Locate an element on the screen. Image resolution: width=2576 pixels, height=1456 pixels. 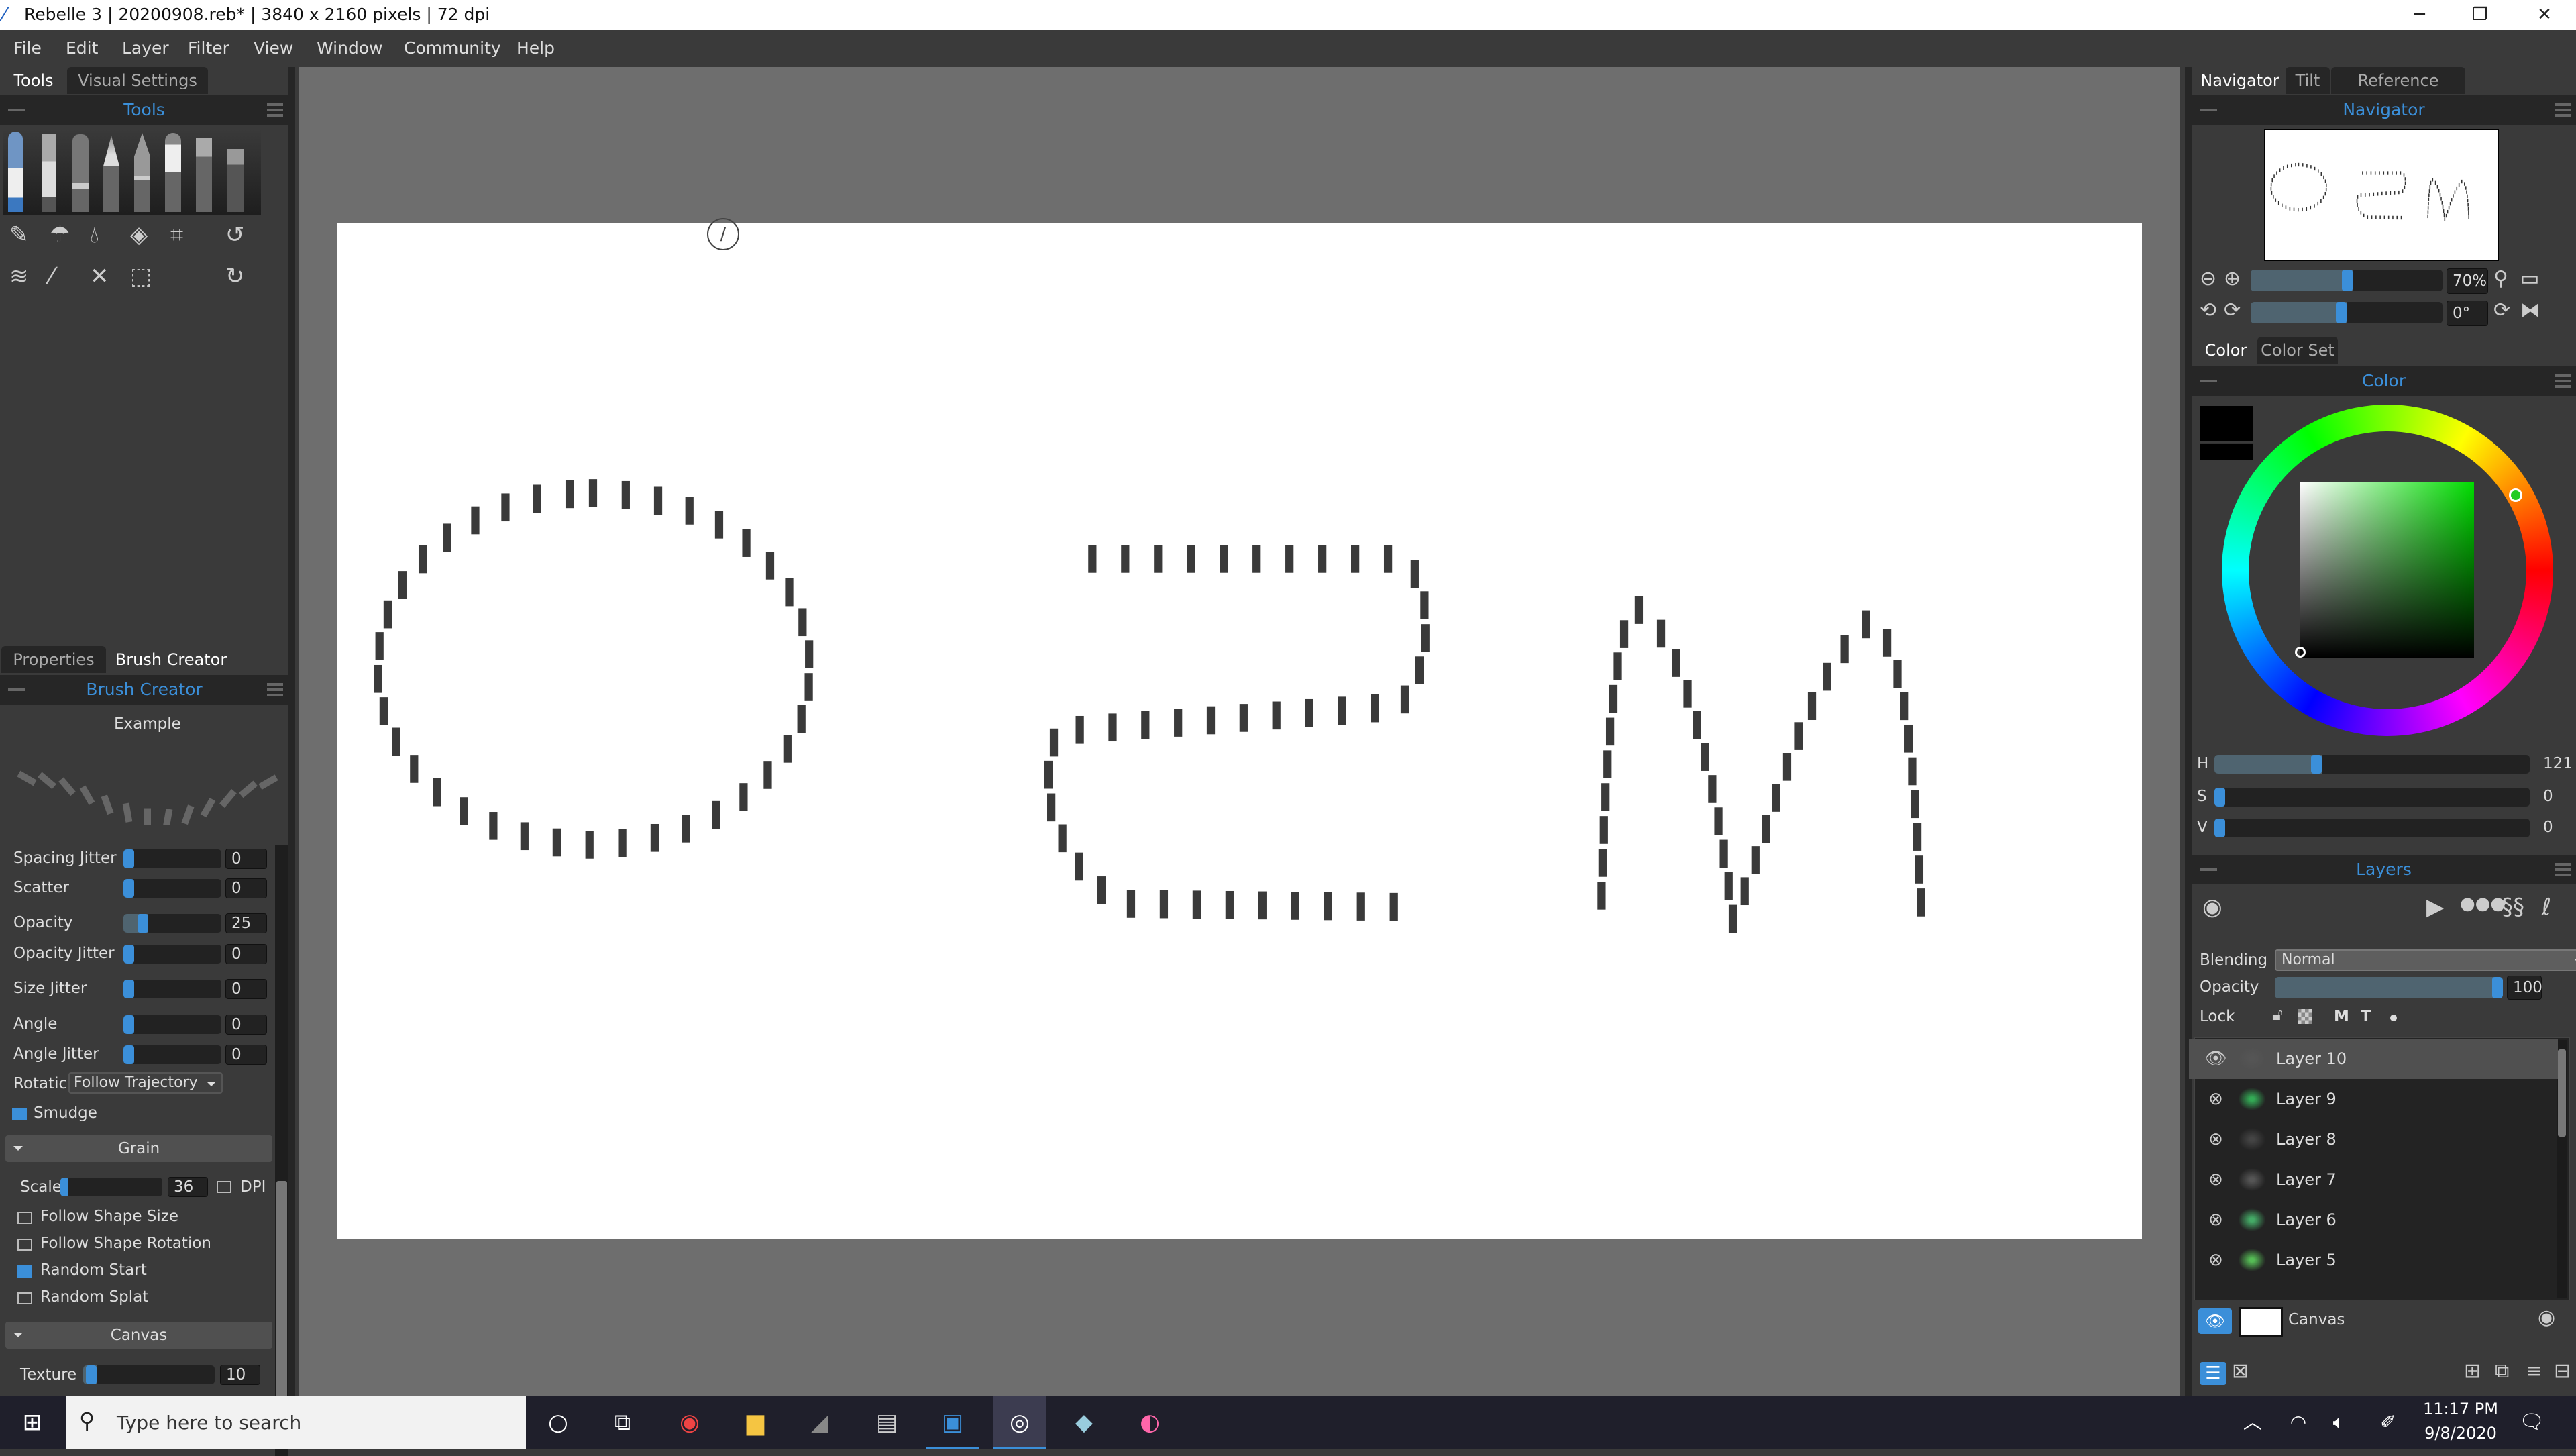
spacing-jitter-slider is located at coordinates (172, 859).